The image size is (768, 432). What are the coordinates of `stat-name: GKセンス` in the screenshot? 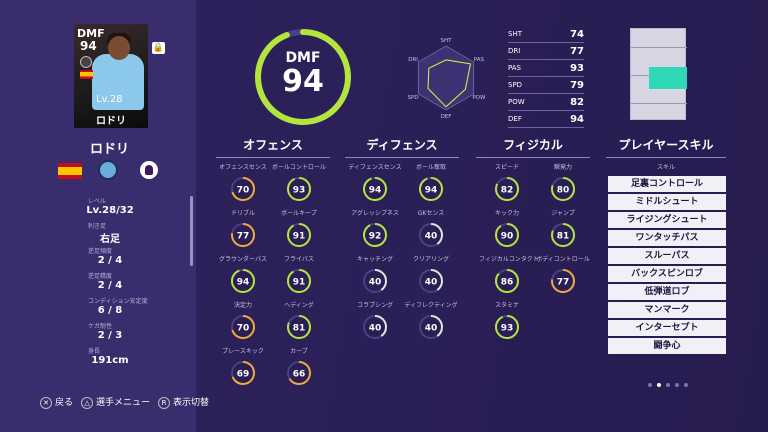 It's located at (431, 213).